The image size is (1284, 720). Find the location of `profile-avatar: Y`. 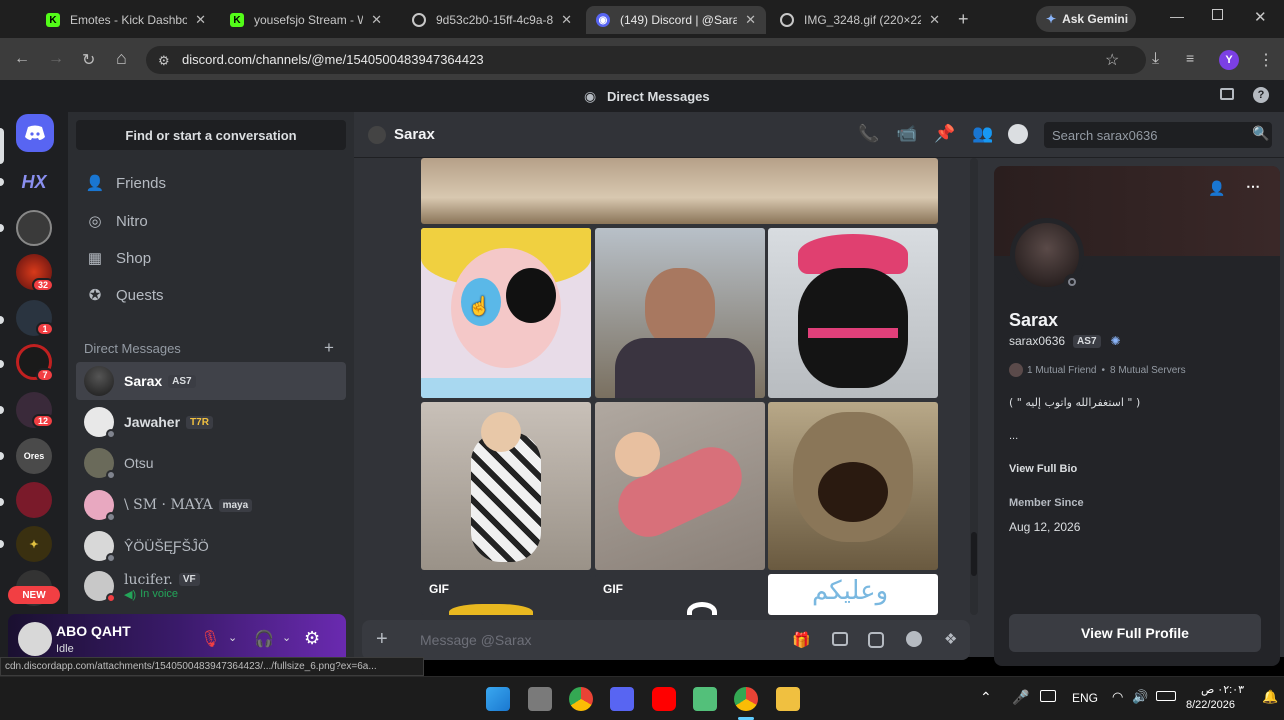

profile-avatar: Y is located at coordinates (1229, 60).